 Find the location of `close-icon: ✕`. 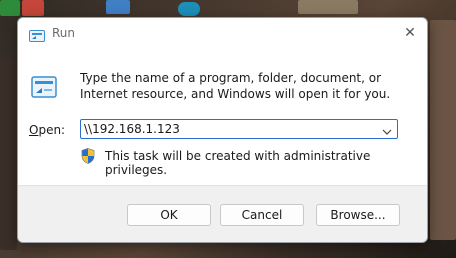

close-icon: ✕ is located at coordinates (410, 33).